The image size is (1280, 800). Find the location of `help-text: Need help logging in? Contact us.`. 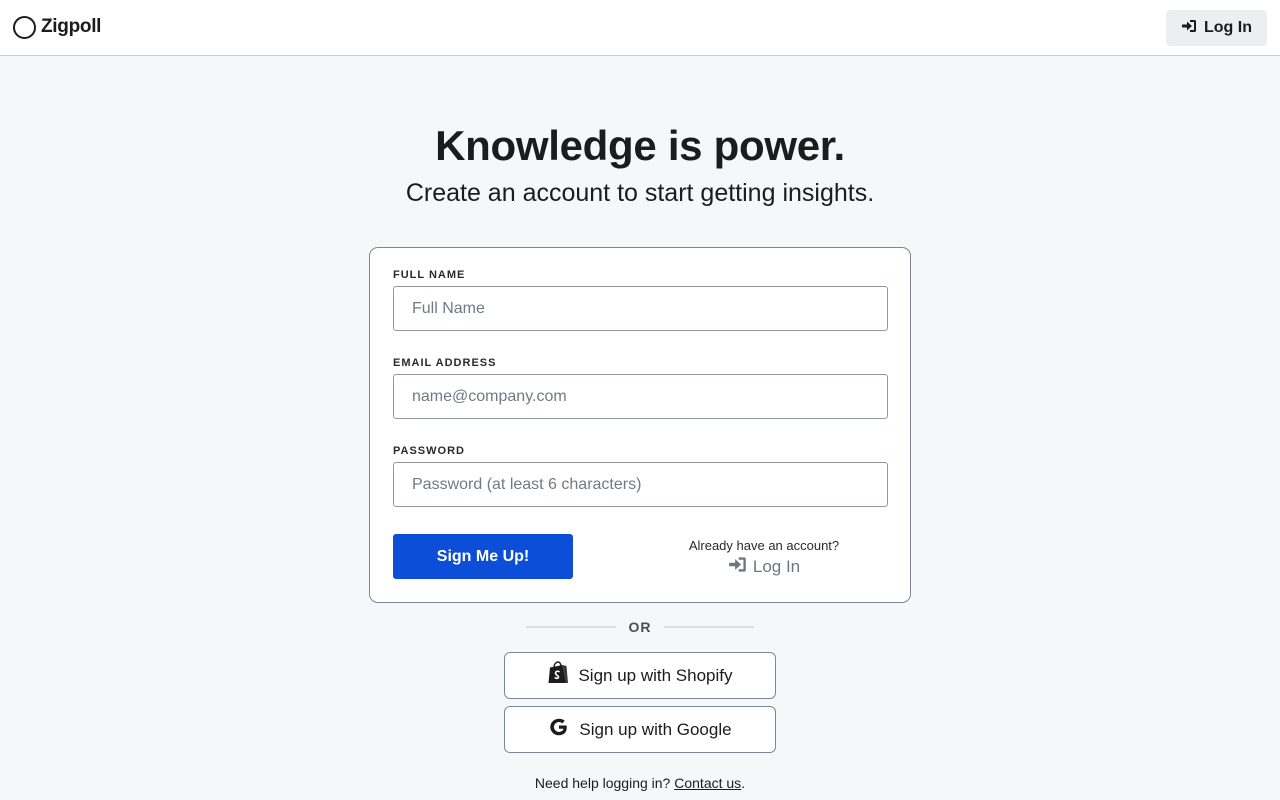

help-text: Need help logging in? Contact us. is located at coordinates (640, 783).